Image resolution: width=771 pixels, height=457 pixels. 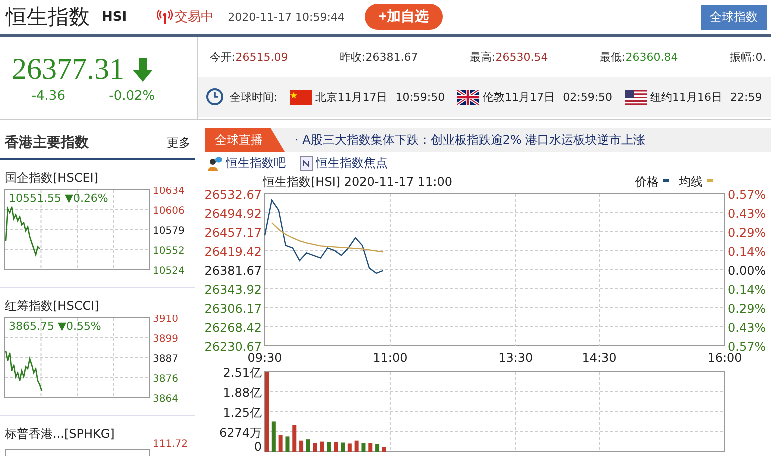 I want to click on live-tab: 全球直播, so click(x=245, y=140).